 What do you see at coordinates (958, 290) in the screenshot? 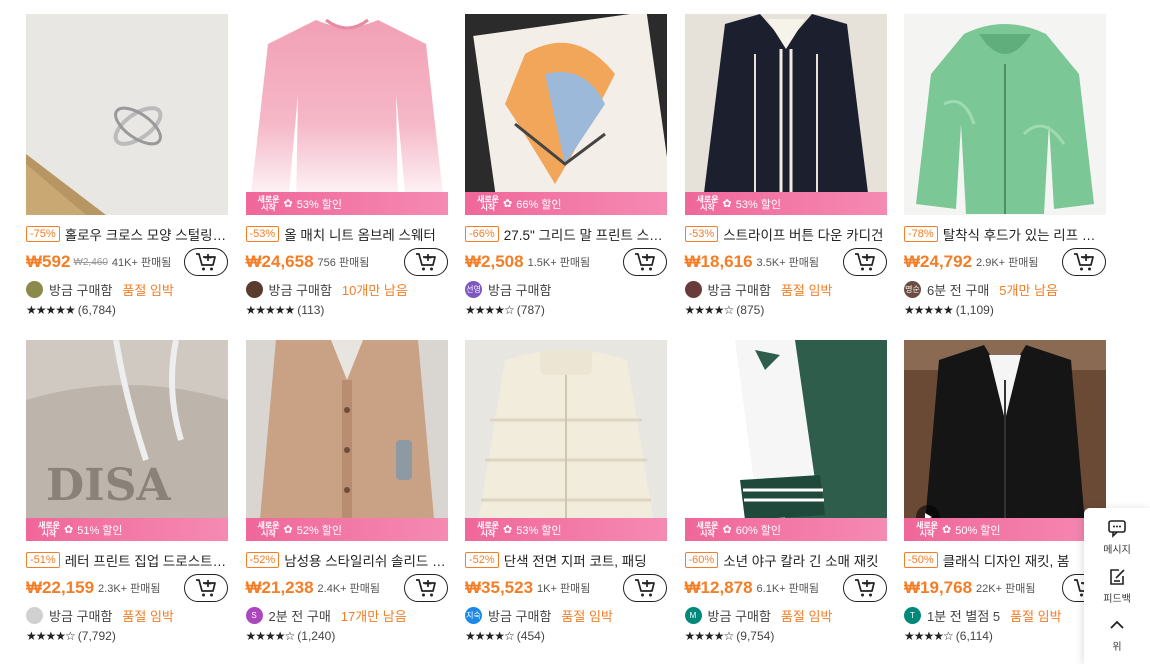
I see `buyer-status: 6분 전 구매` at bounding box center [958, 290].